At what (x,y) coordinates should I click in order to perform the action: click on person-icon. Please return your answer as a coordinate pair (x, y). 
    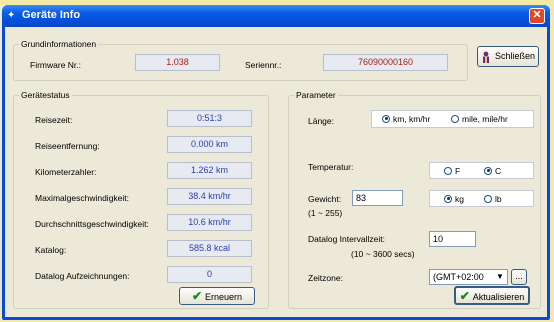
    Looking at the image, I should click on (486, 57).